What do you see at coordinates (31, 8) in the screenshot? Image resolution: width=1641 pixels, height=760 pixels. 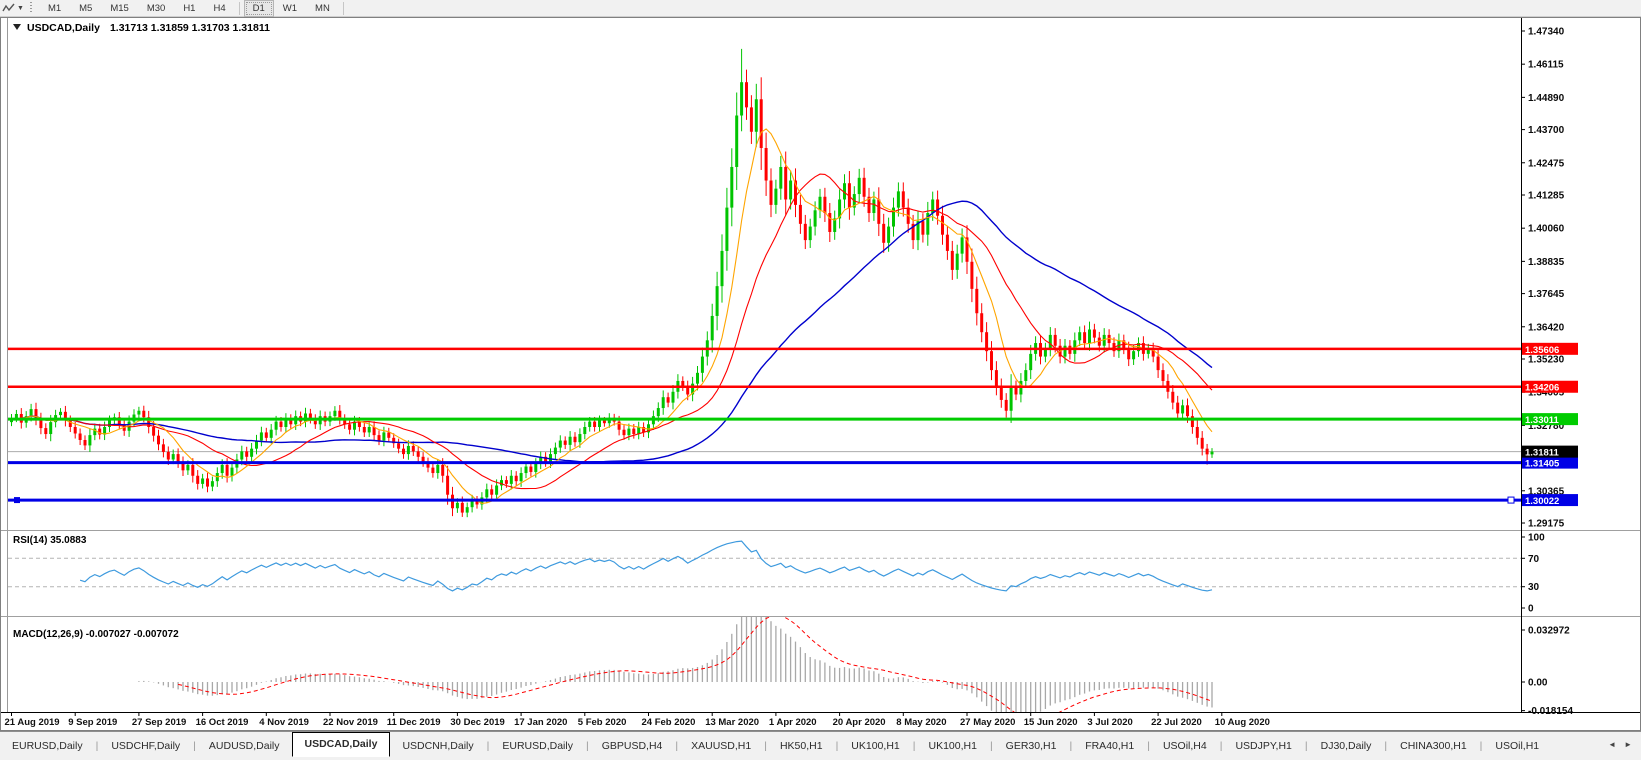 I see `toolbar-grip` at bounding box center [31, 8].